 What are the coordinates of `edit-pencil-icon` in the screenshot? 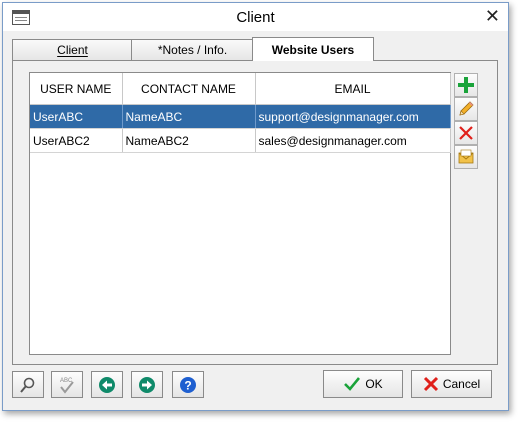 It's located at (466, 108).